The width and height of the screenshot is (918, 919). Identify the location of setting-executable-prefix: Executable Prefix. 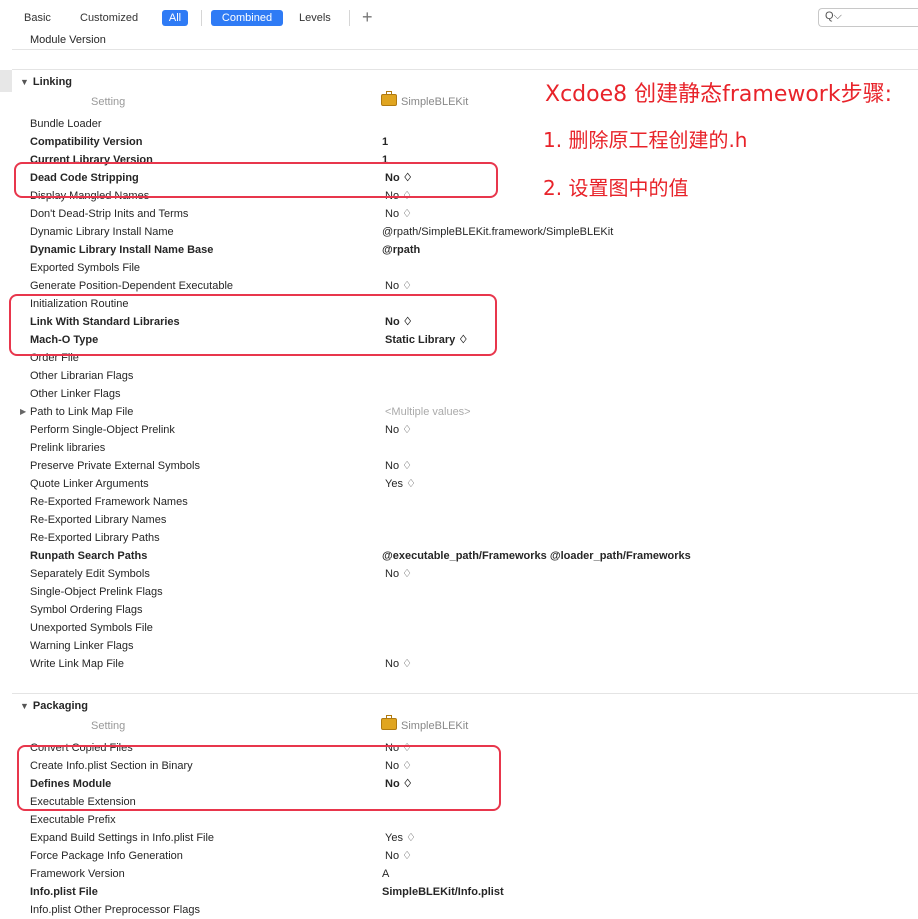
(73, 820).